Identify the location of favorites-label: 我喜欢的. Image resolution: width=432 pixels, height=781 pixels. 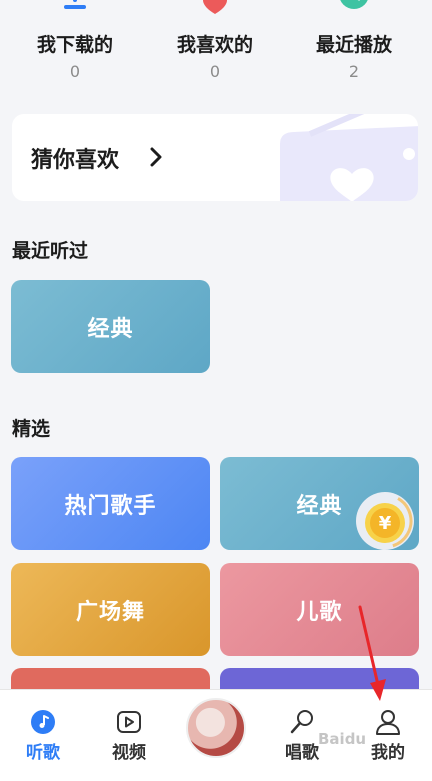
(214, 45).